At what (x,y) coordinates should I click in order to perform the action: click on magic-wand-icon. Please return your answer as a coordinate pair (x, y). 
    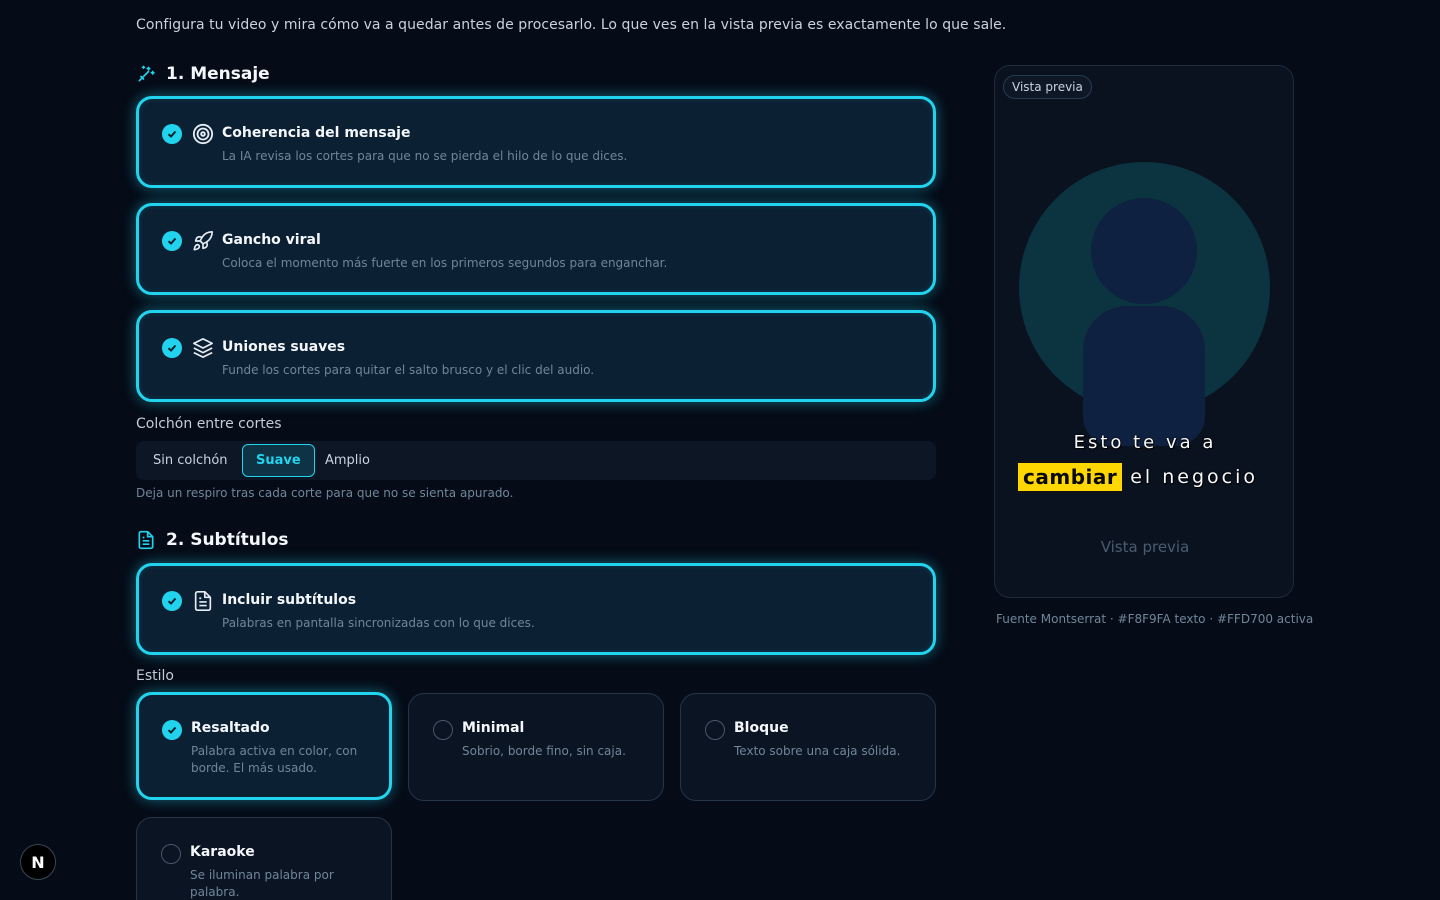
    Looking at the image, I should click on (146, 74).